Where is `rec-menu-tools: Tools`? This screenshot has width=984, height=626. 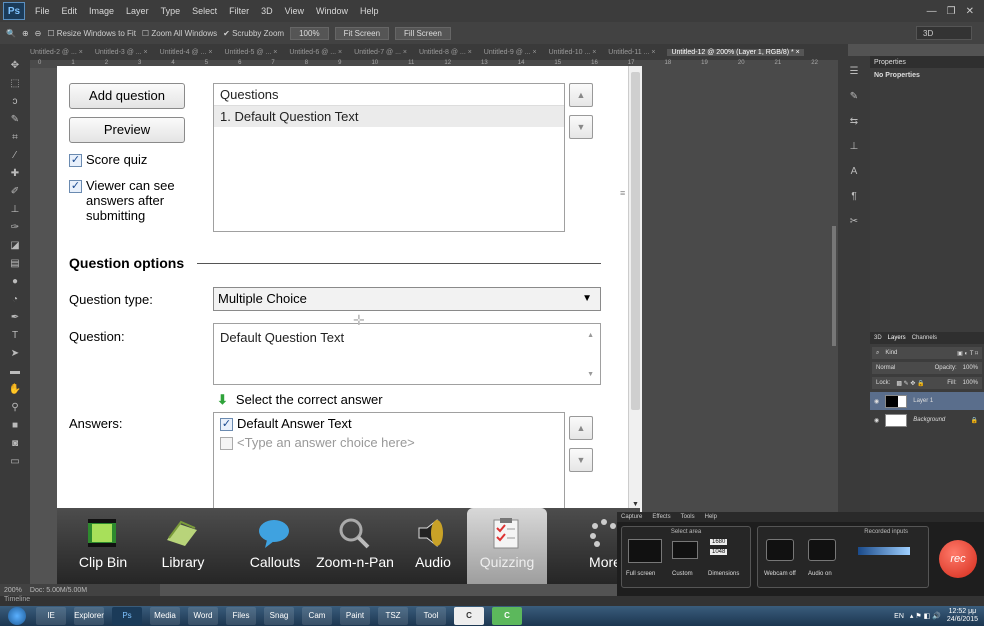 rec-menu-tools: Tools is located at coordinates (688, 517).